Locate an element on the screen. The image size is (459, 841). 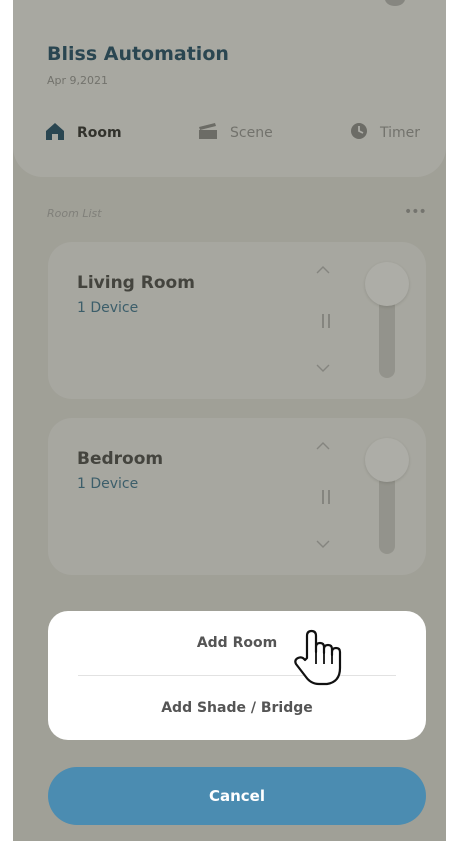
cancel-button: Cancel is located at coordinates (237, 796).